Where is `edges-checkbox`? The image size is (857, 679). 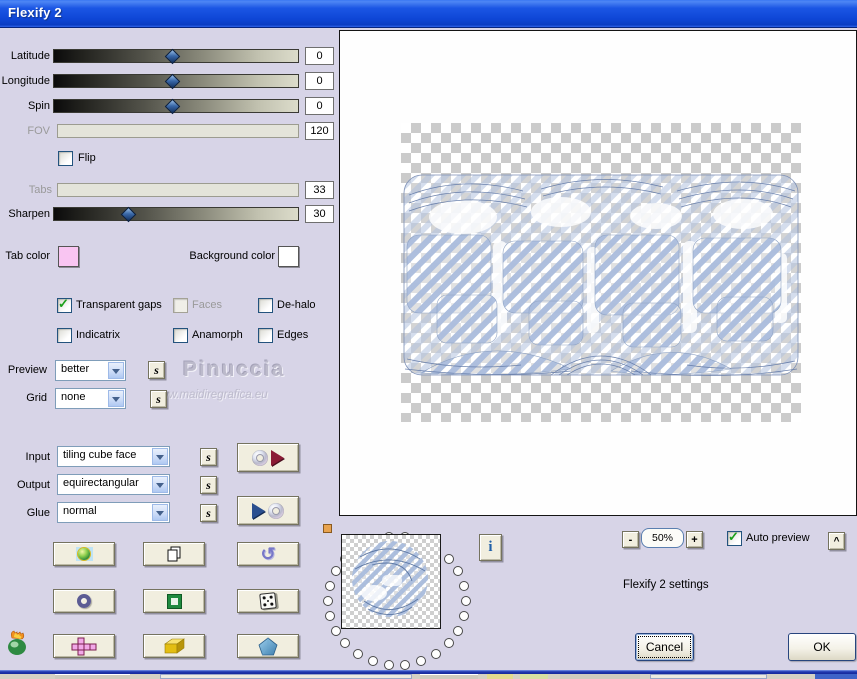 edges-checkbox is located at coordinates (265, 335).